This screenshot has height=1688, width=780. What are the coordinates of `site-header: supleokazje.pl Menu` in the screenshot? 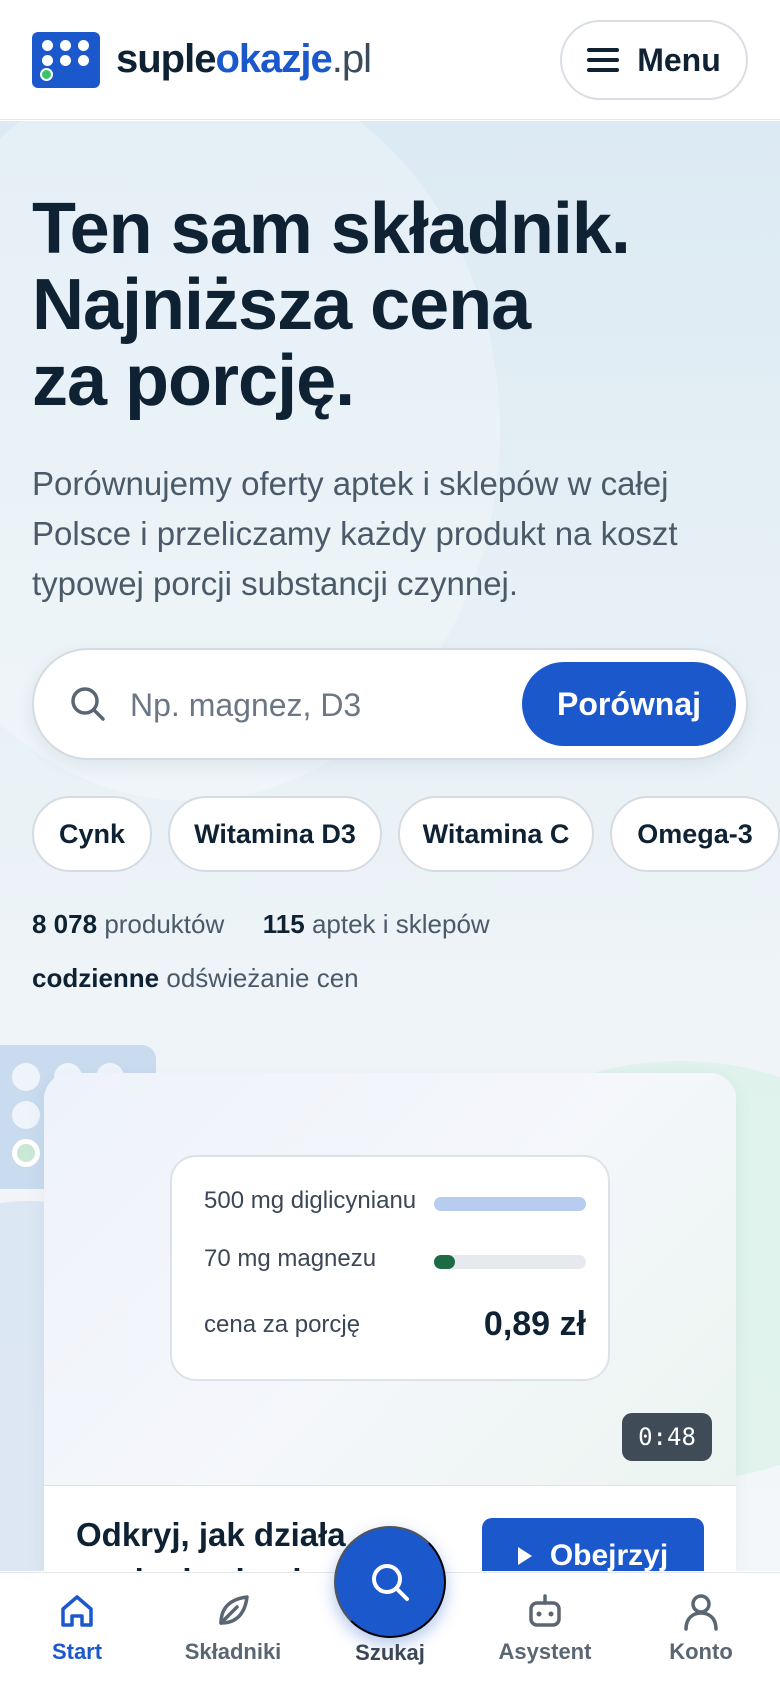 It's located at (390, 60).